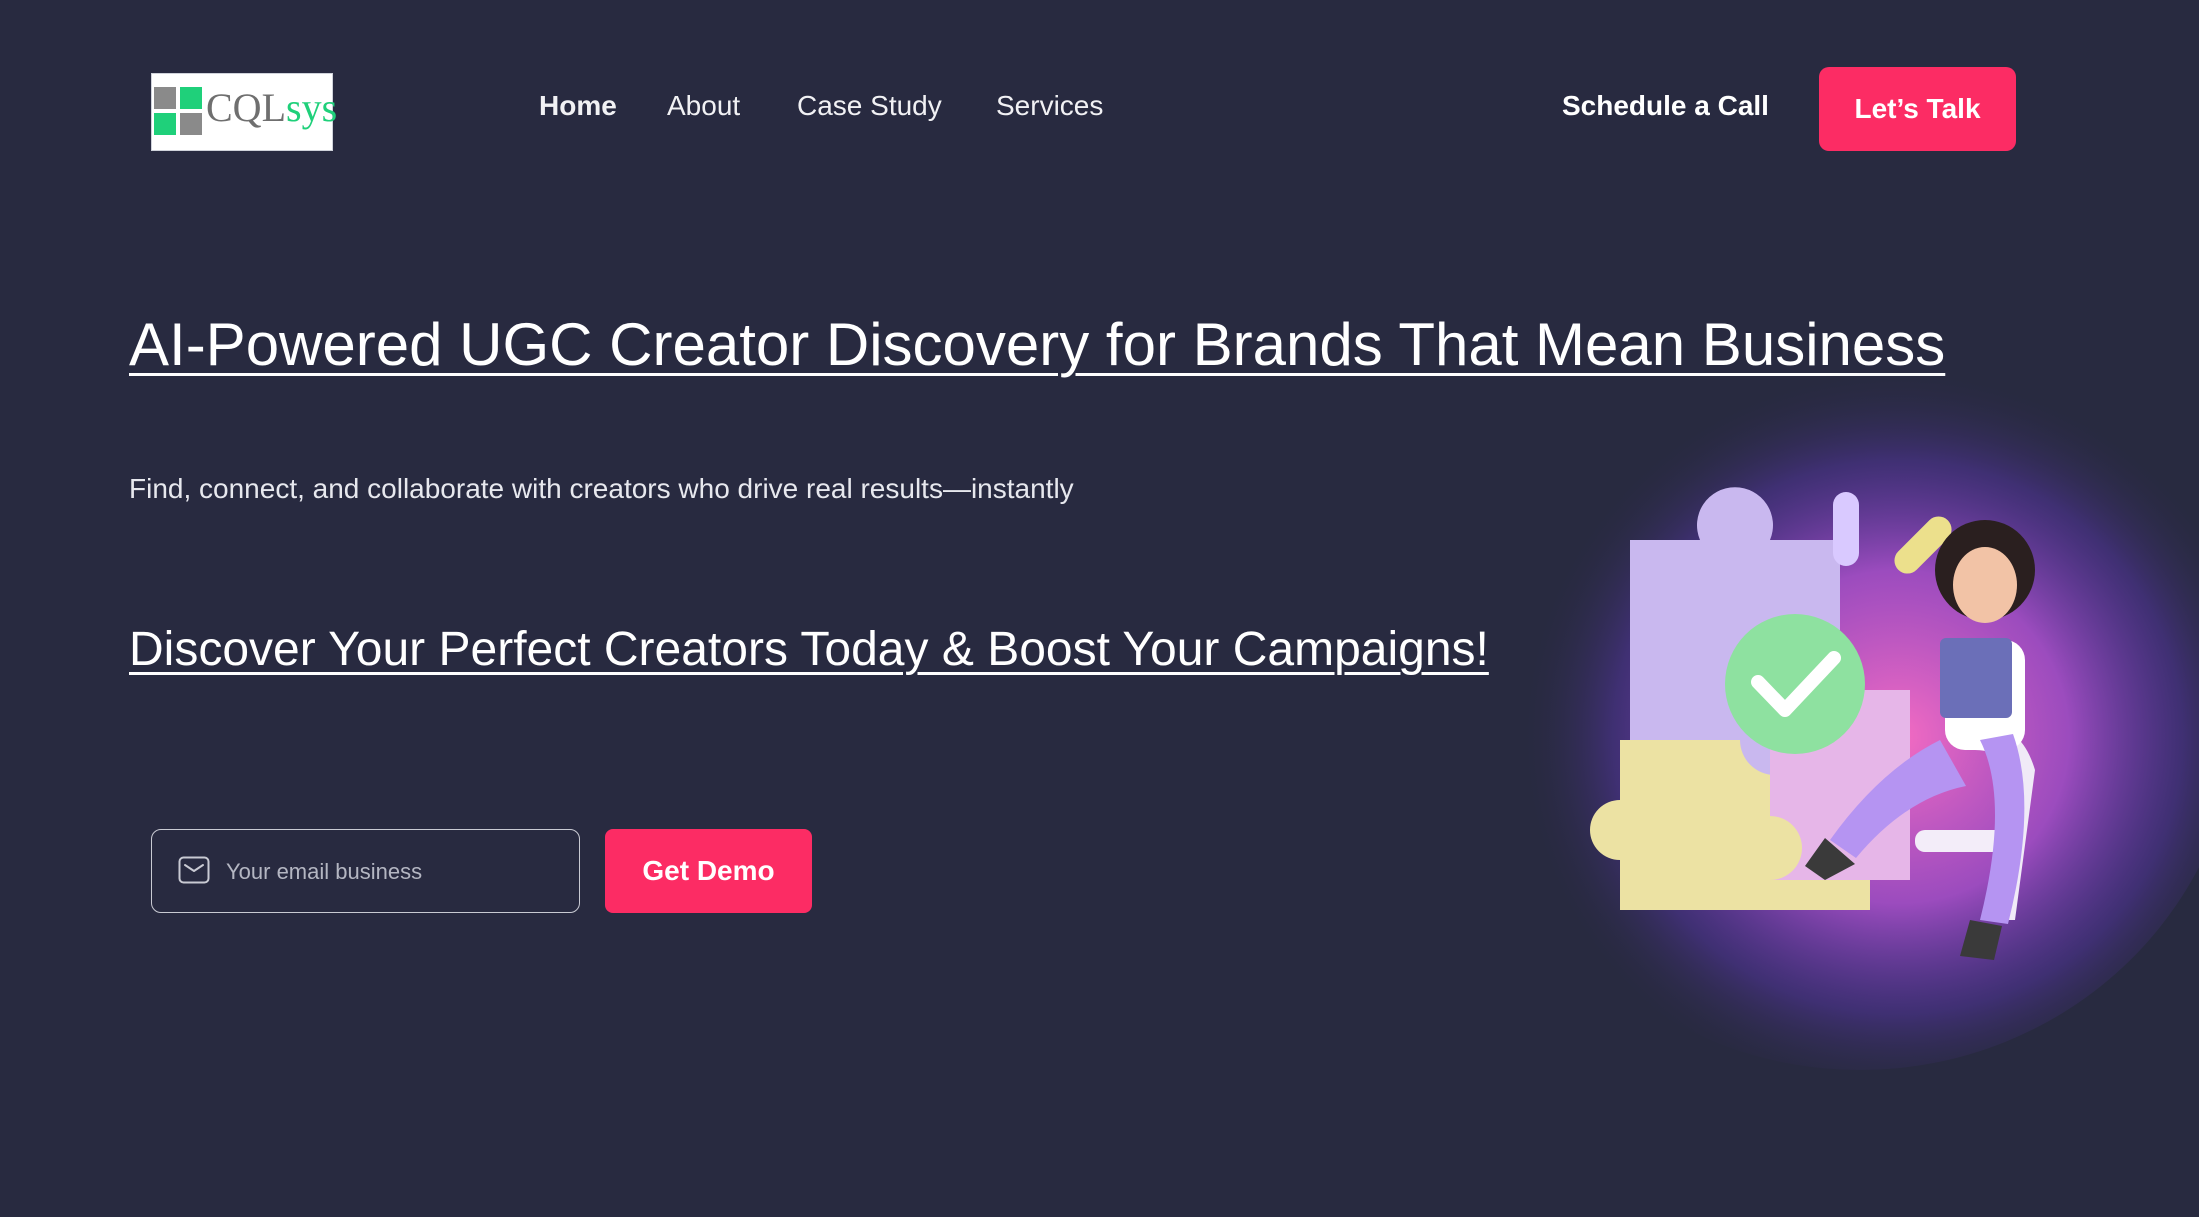 This screenshot has height=1217, width=2199. What do you see at coordinates (194, 870) in the screenshot?
I see `envelope-icon` at bounding box center [194, 870].